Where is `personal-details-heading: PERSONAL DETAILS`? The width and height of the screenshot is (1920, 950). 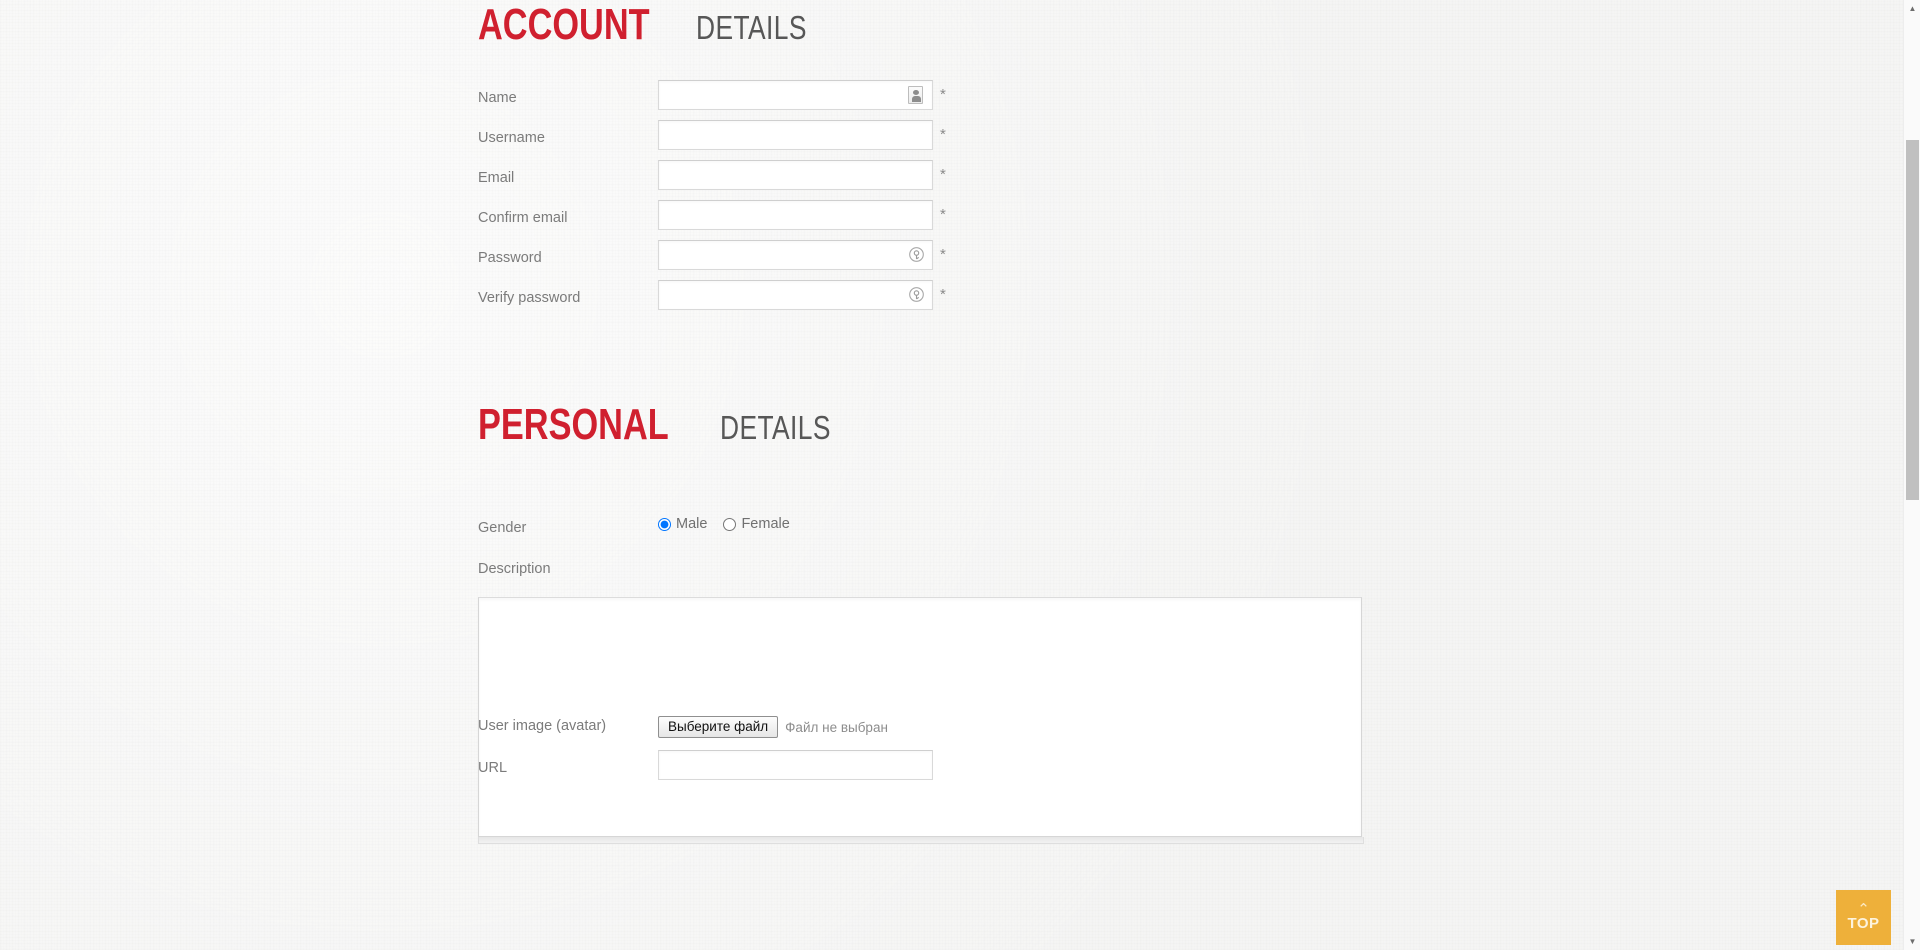
personal-details-heading: PERSONAL DETAILS is located at coordinates (668, 425).